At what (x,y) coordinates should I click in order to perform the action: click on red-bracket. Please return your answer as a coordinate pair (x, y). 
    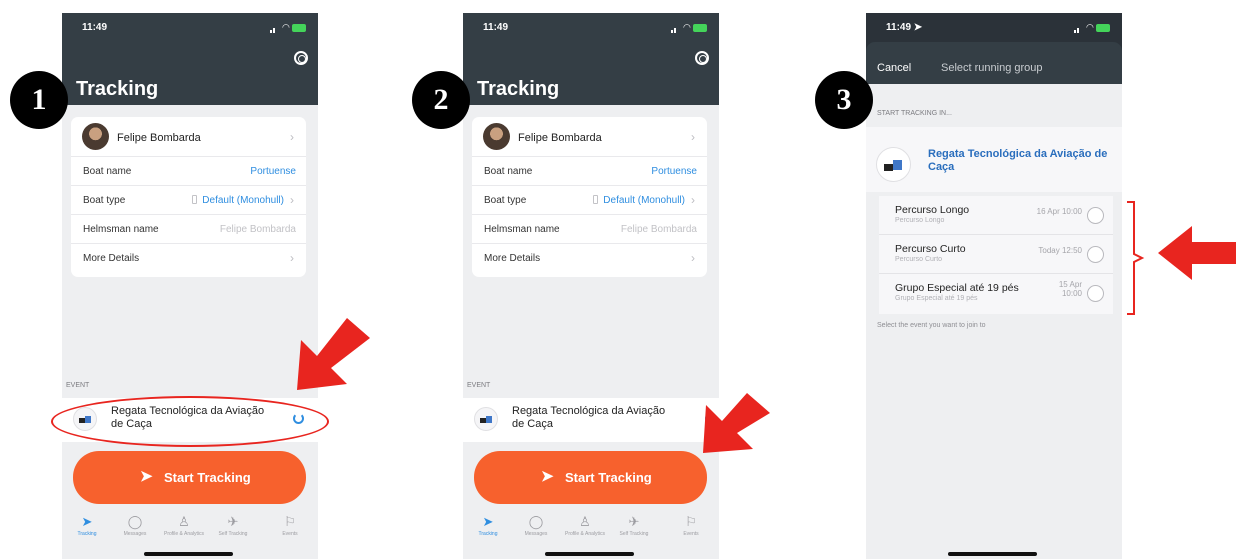
    Looking at the image, I should click on (1136, 258).